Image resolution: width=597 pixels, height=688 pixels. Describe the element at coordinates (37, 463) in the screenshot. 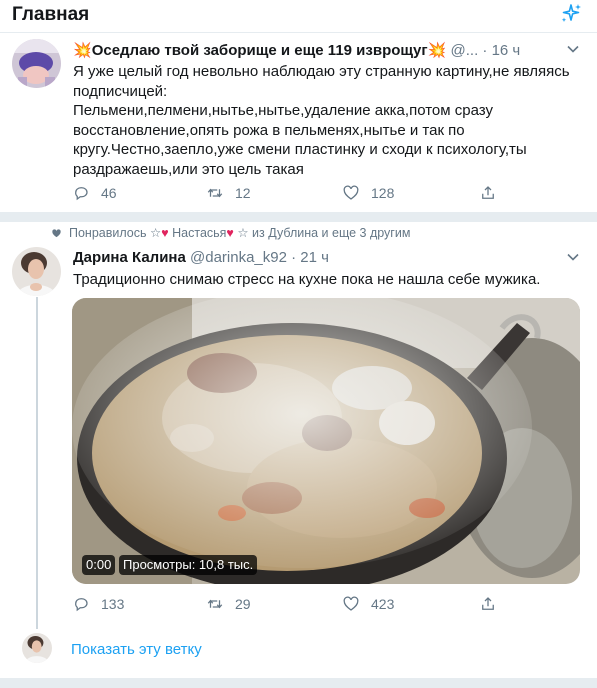

I see `thread-connector` at that location.